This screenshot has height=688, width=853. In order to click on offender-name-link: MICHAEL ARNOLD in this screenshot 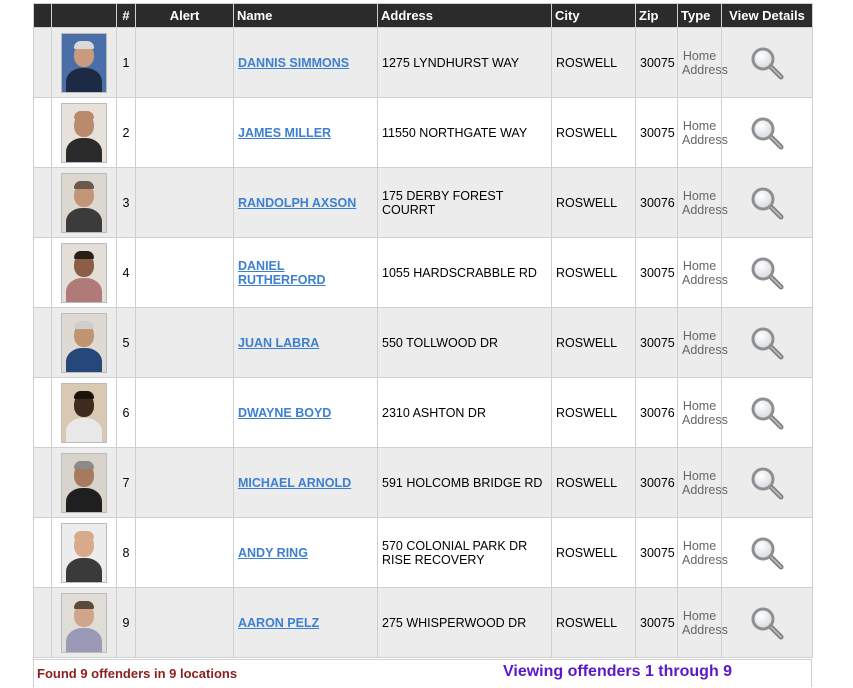, I will do `click(294, 483)`.